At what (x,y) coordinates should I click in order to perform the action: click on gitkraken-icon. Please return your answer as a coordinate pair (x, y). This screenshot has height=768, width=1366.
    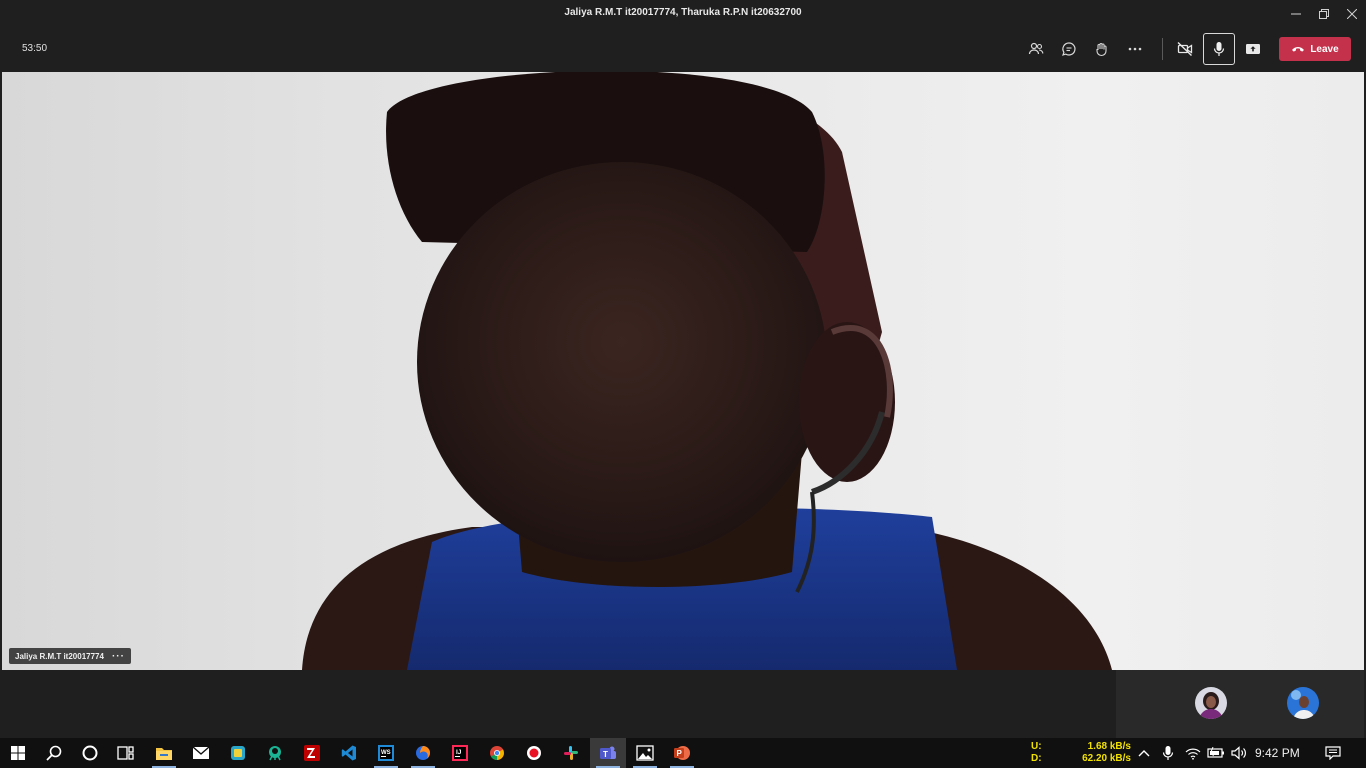
    Looking at the image, I should click on (275, 753).